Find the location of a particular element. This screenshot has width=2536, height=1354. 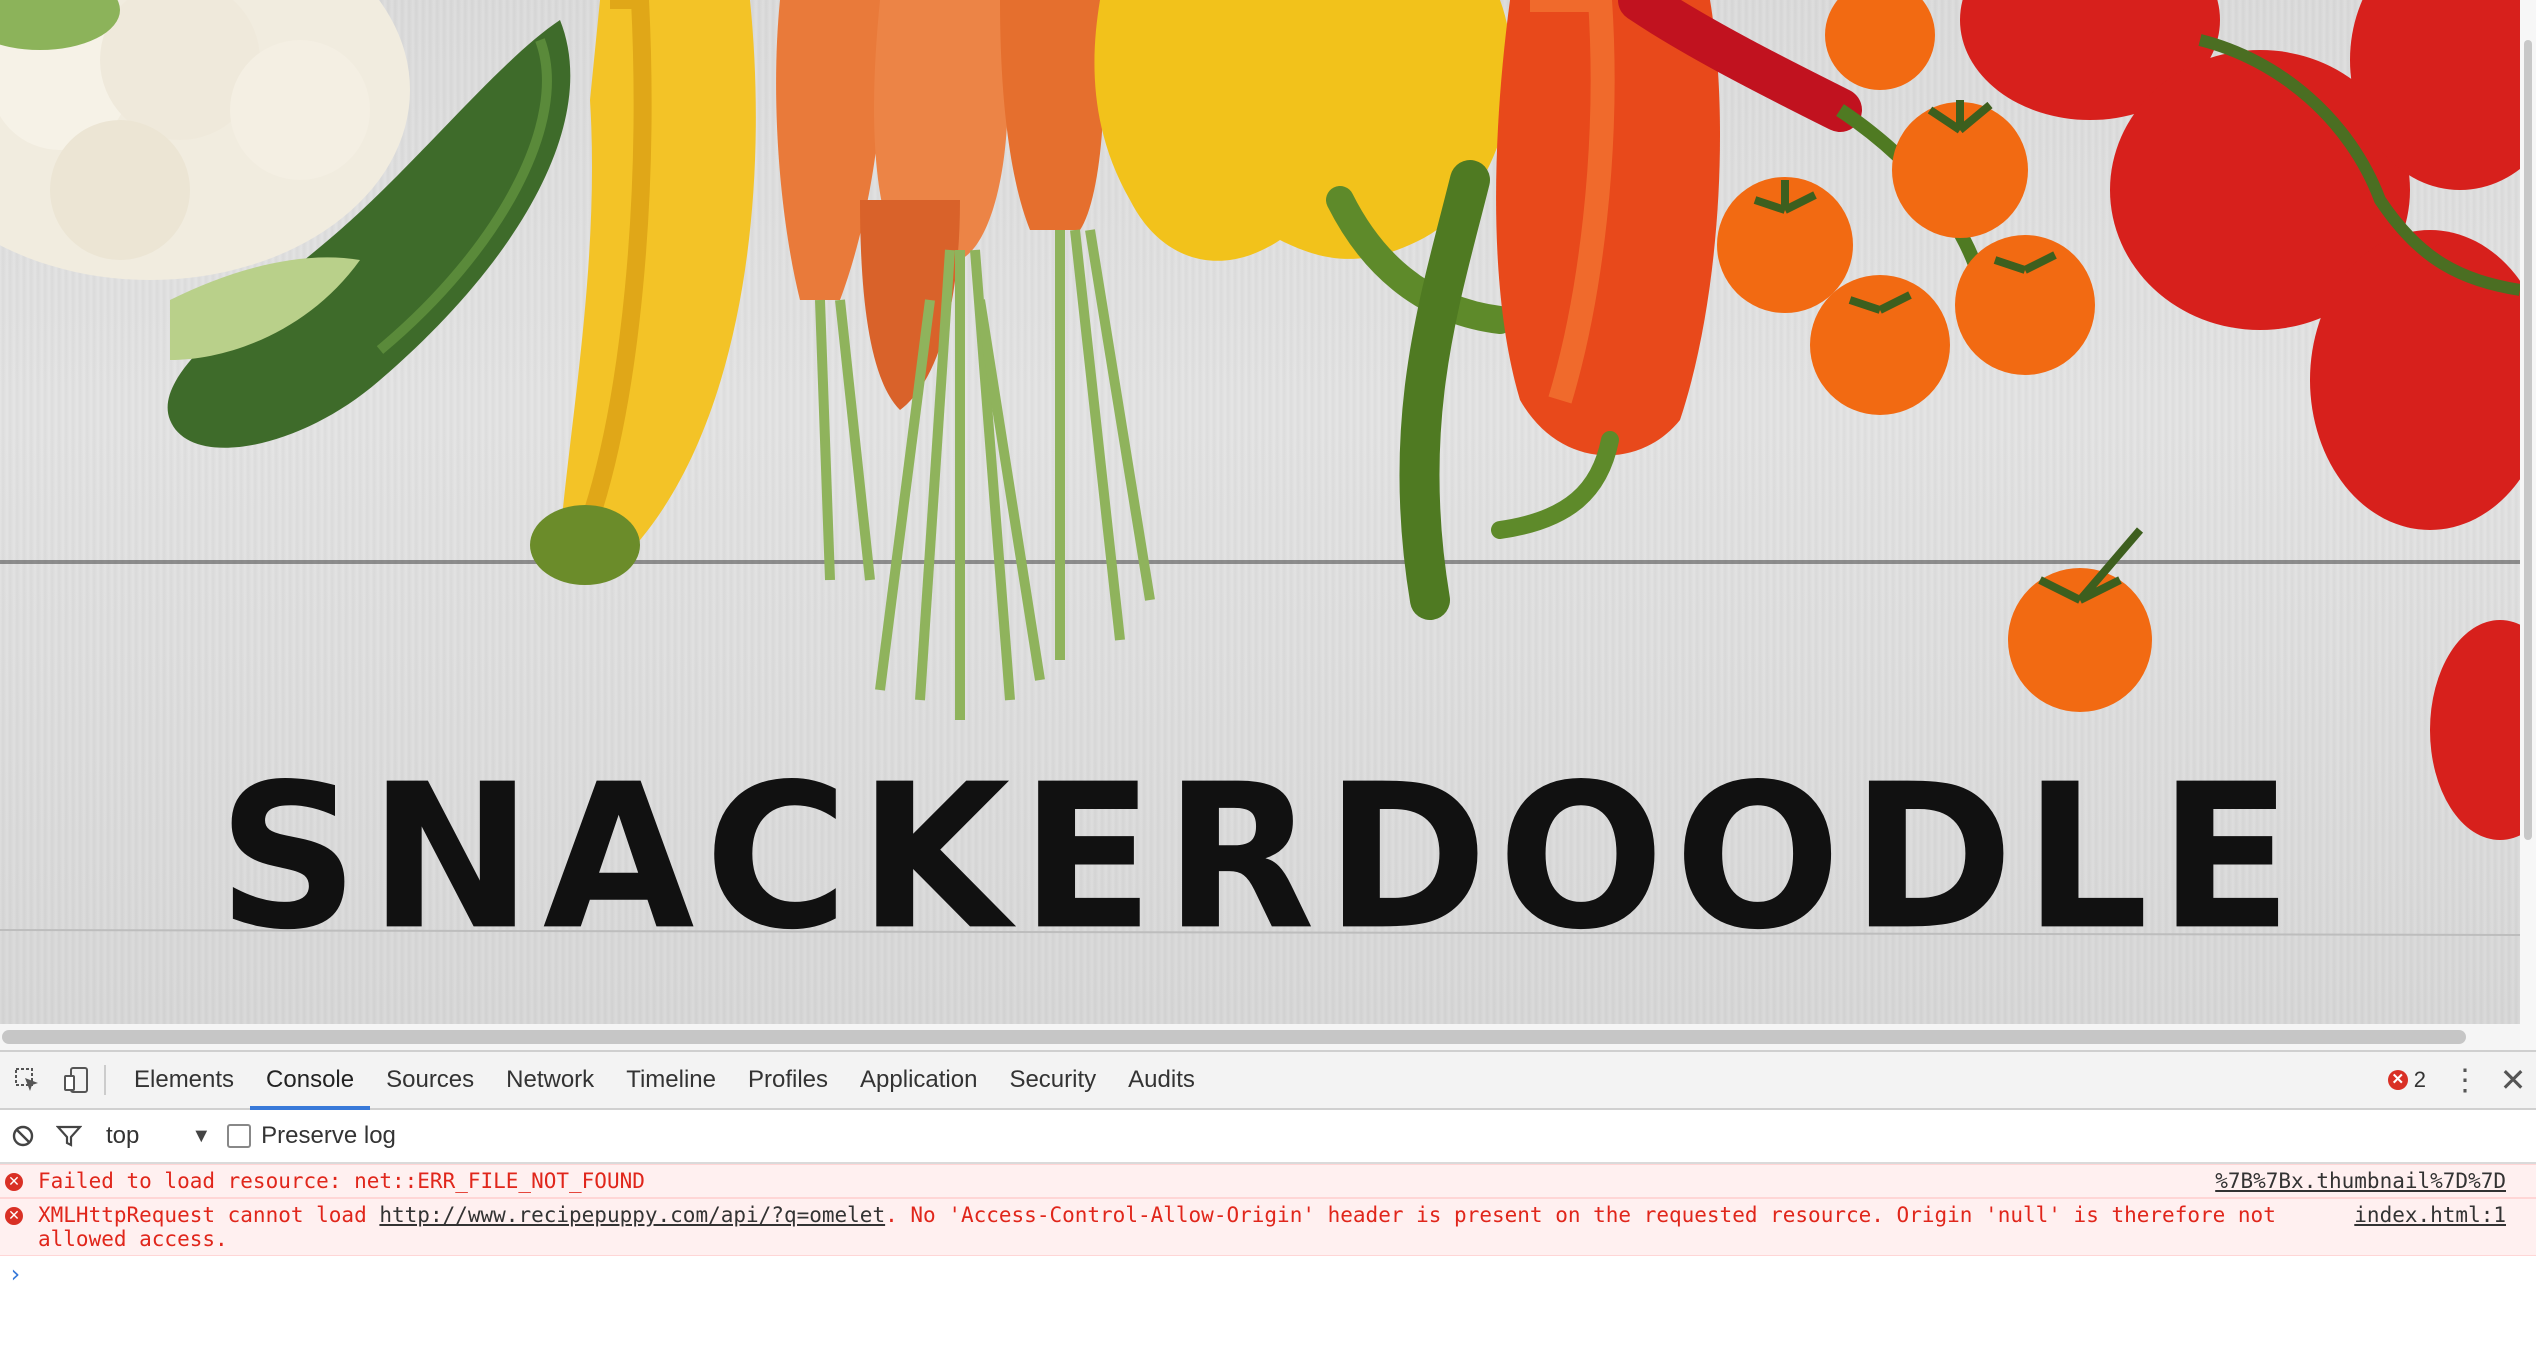

clear-console-icon is located at coordinates (23, 1136).